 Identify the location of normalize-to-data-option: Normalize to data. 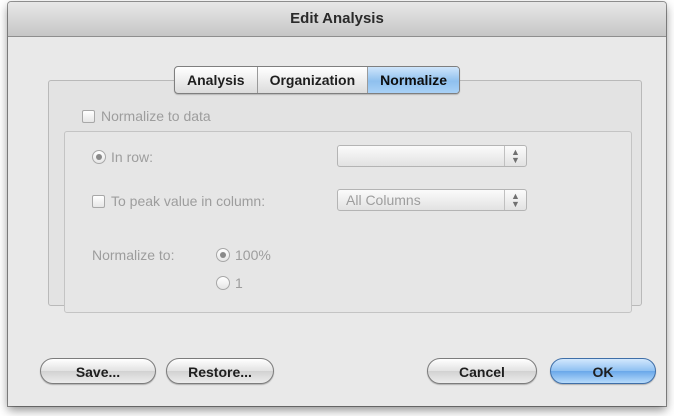
(146, 116).